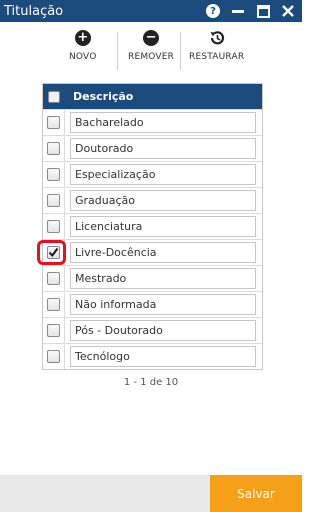 This screenshot has height=512, width=320. I want to click on pager: 1 - 1 de 10, so click(151, 382).